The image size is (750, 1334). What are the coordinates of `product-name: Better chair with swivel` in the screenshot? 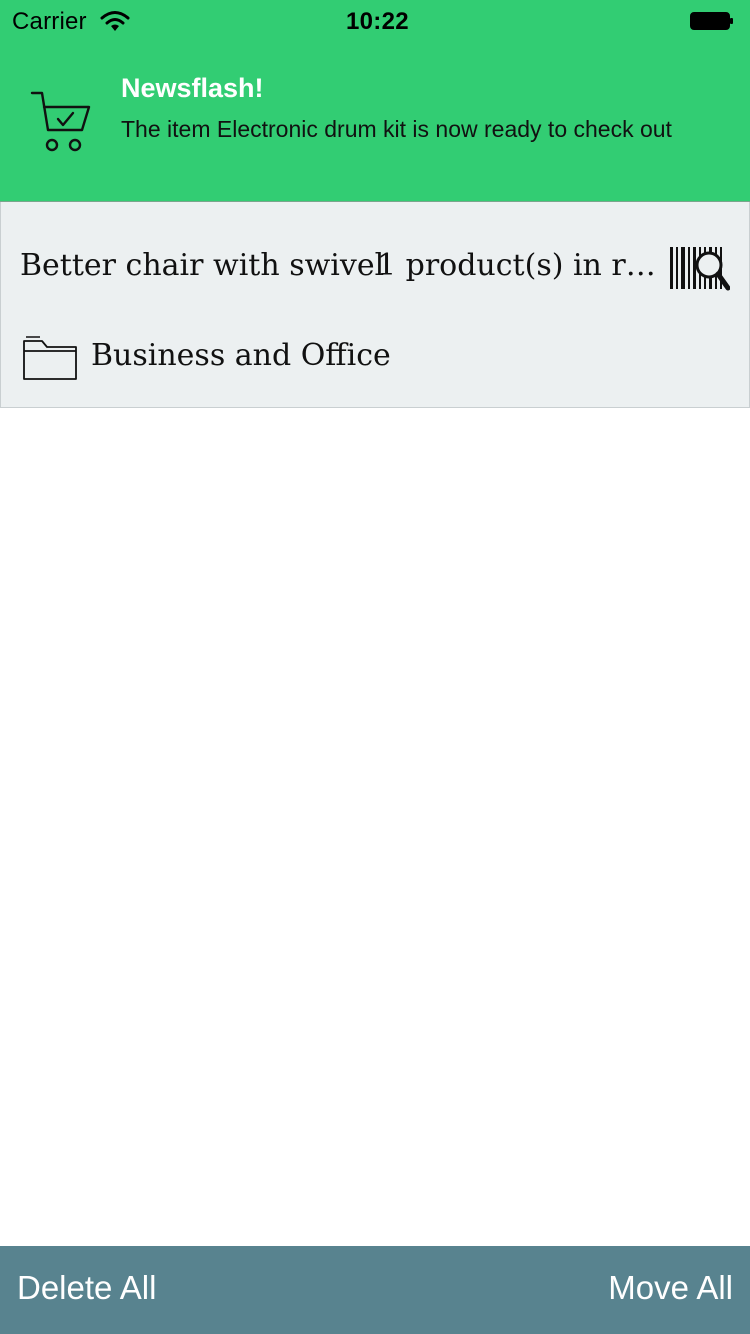 It's located at (202, 265).